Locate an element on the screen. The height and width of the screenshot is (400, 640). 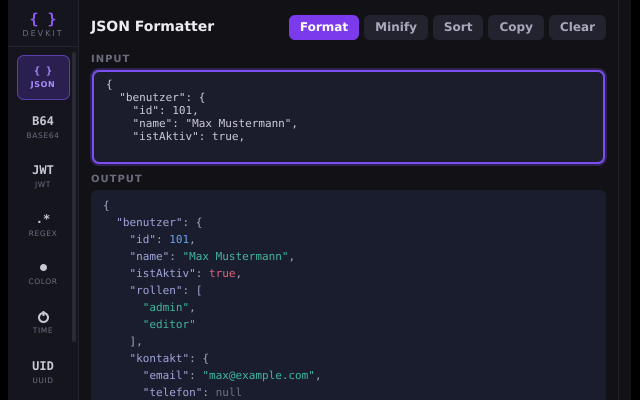
code-line: "editor" is located at coordinates (169, 325).